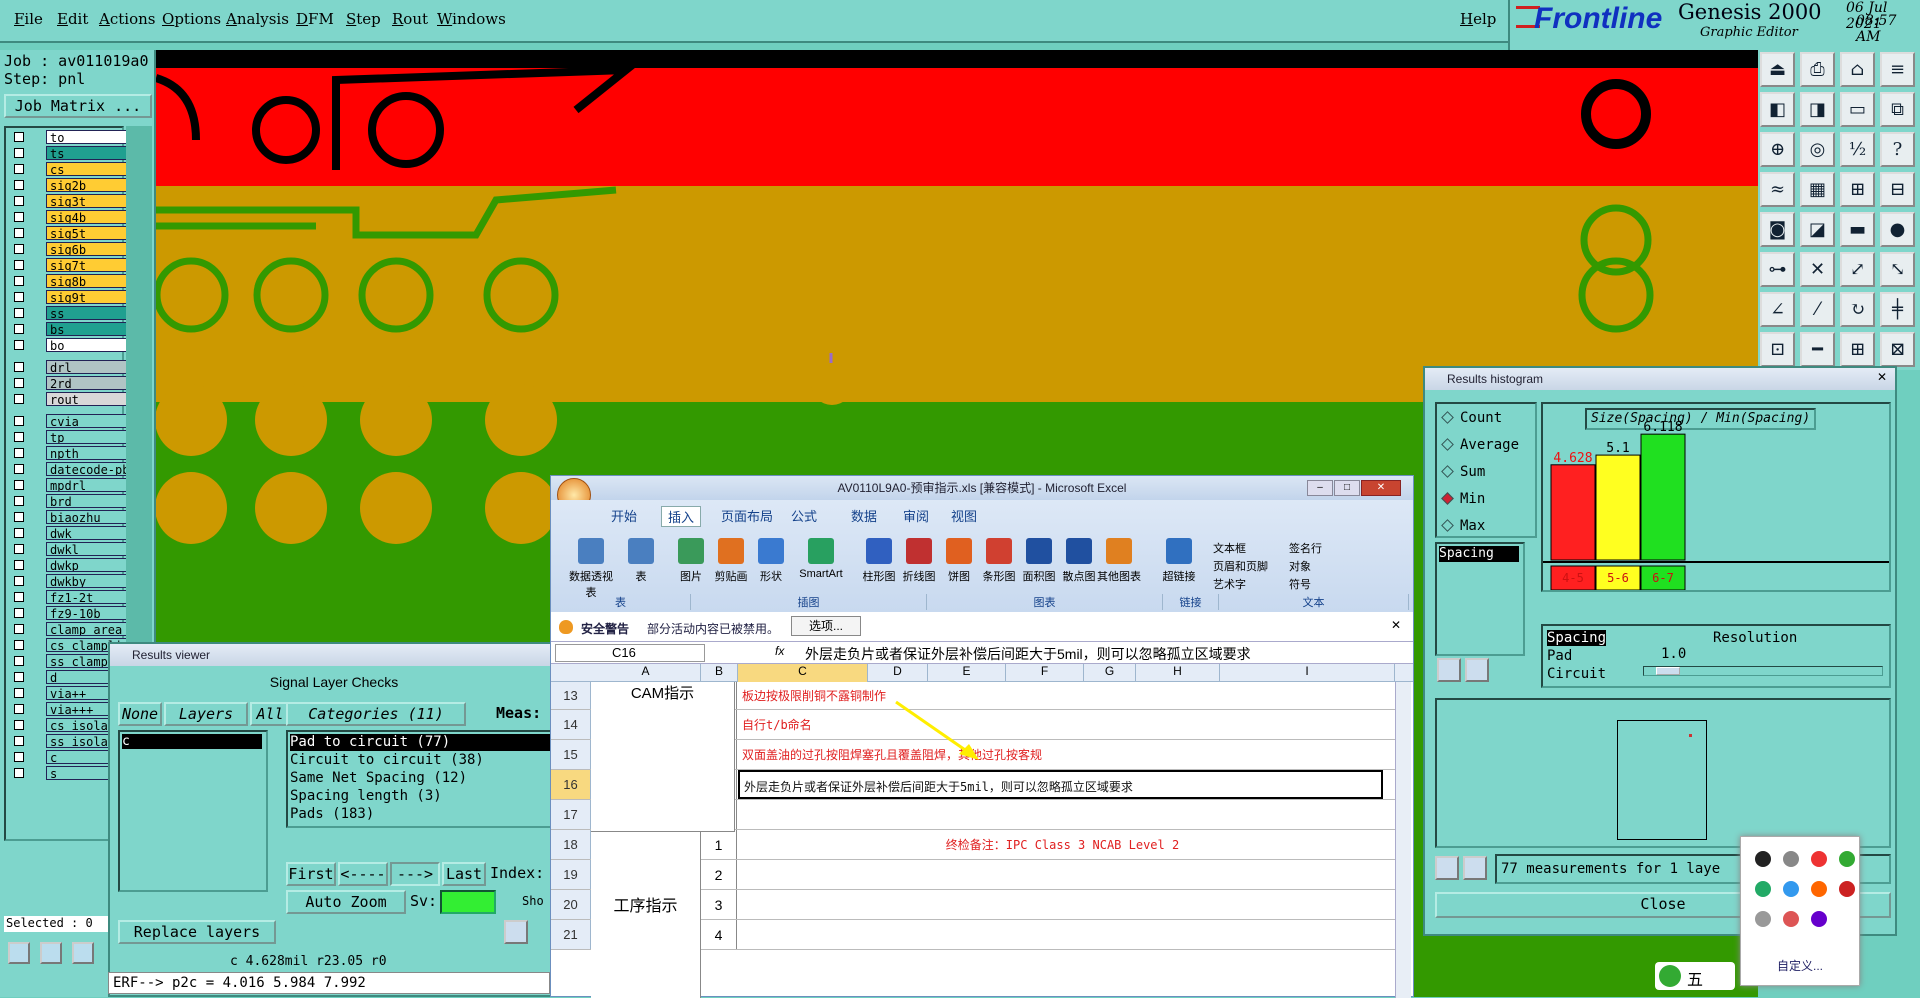  What do you see at coordinates (1079, 561) in the screenshot?
I see `ribbon-button: 散点图` at bounding box center [1079, 561].